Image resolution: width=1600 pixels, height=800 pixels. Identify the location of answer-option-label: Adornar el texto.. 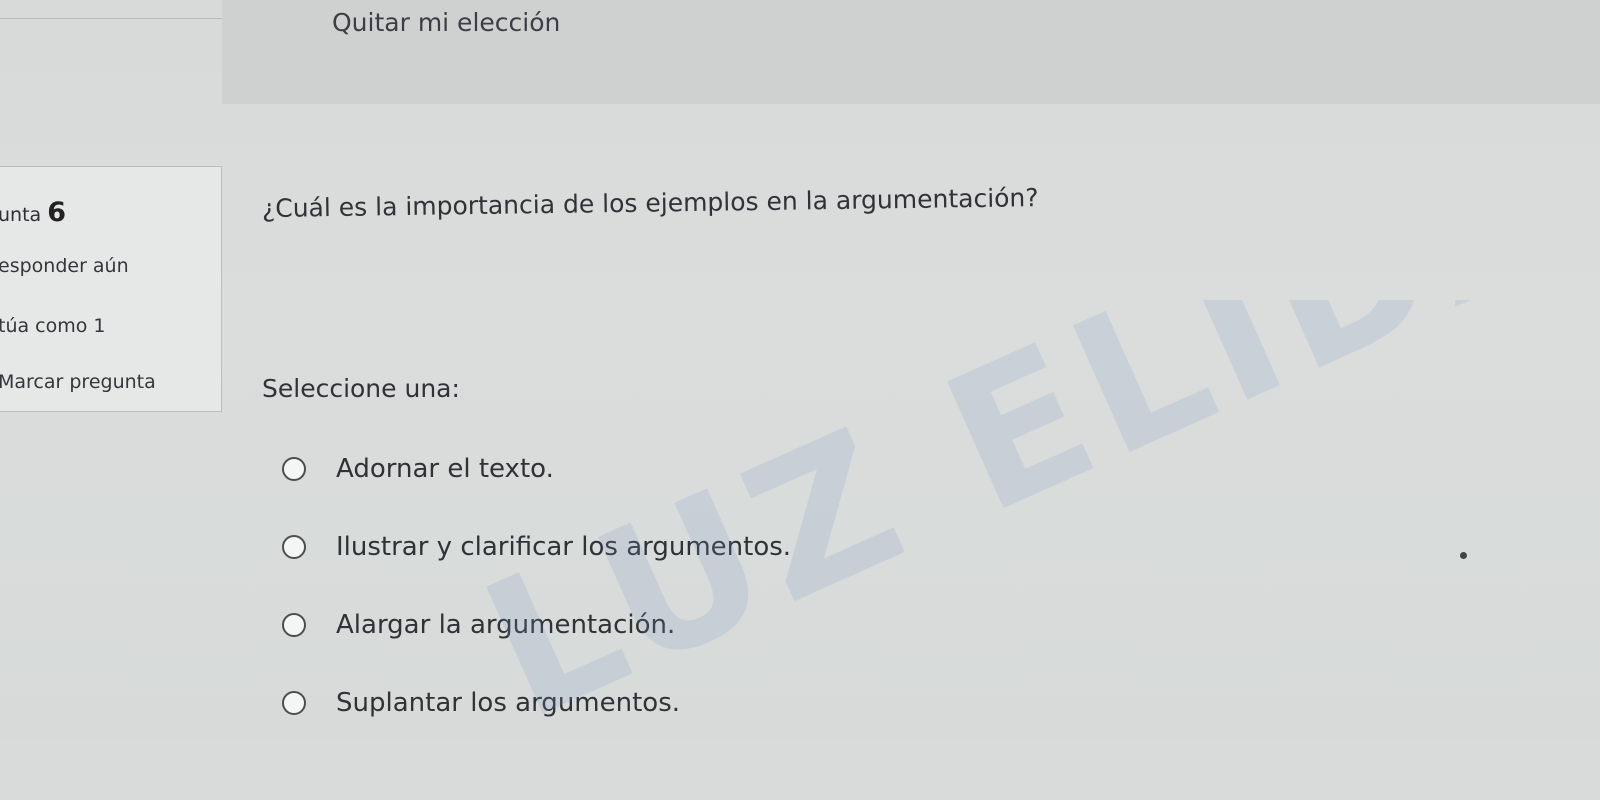
(445, 469).